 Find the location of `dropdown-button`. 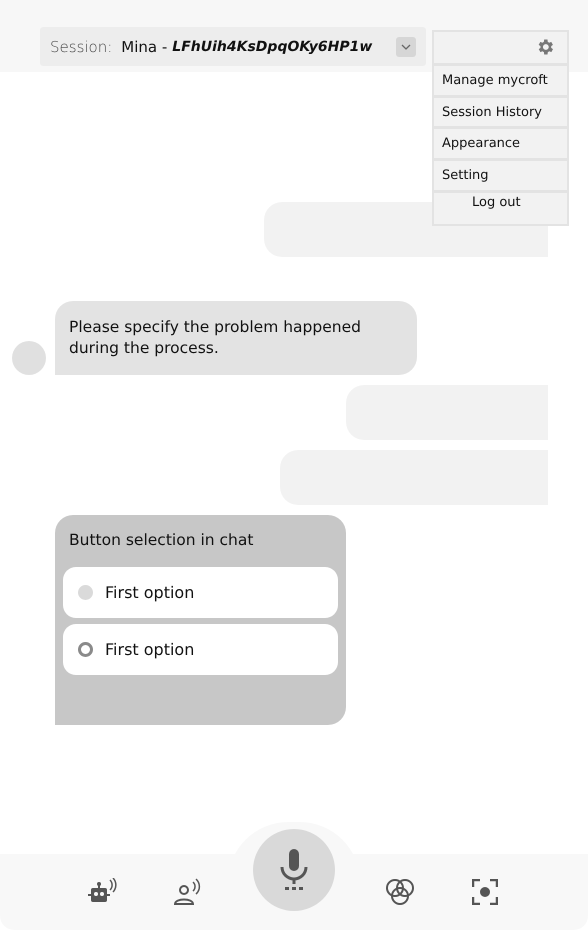

dropdown-button is located at coordinates (406, 46).